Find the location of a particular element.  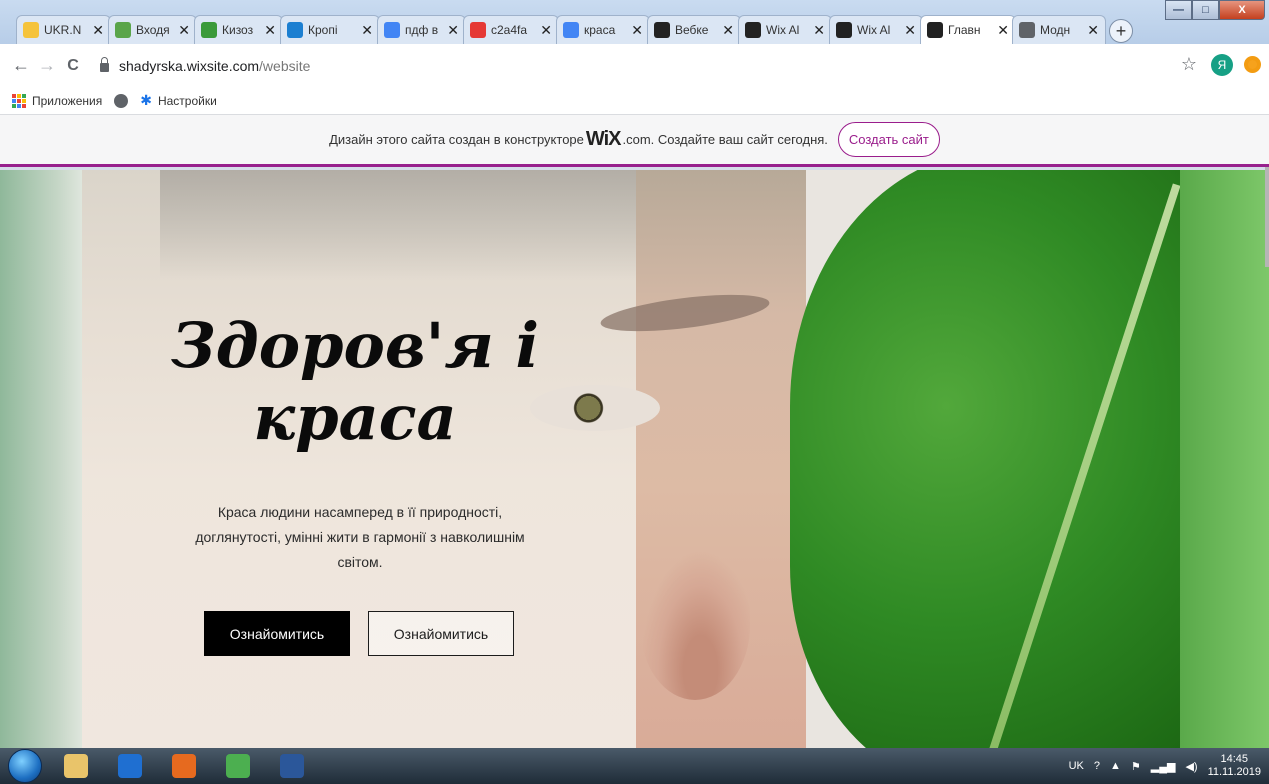

back-button: ← is located at coordinates (21, 65).